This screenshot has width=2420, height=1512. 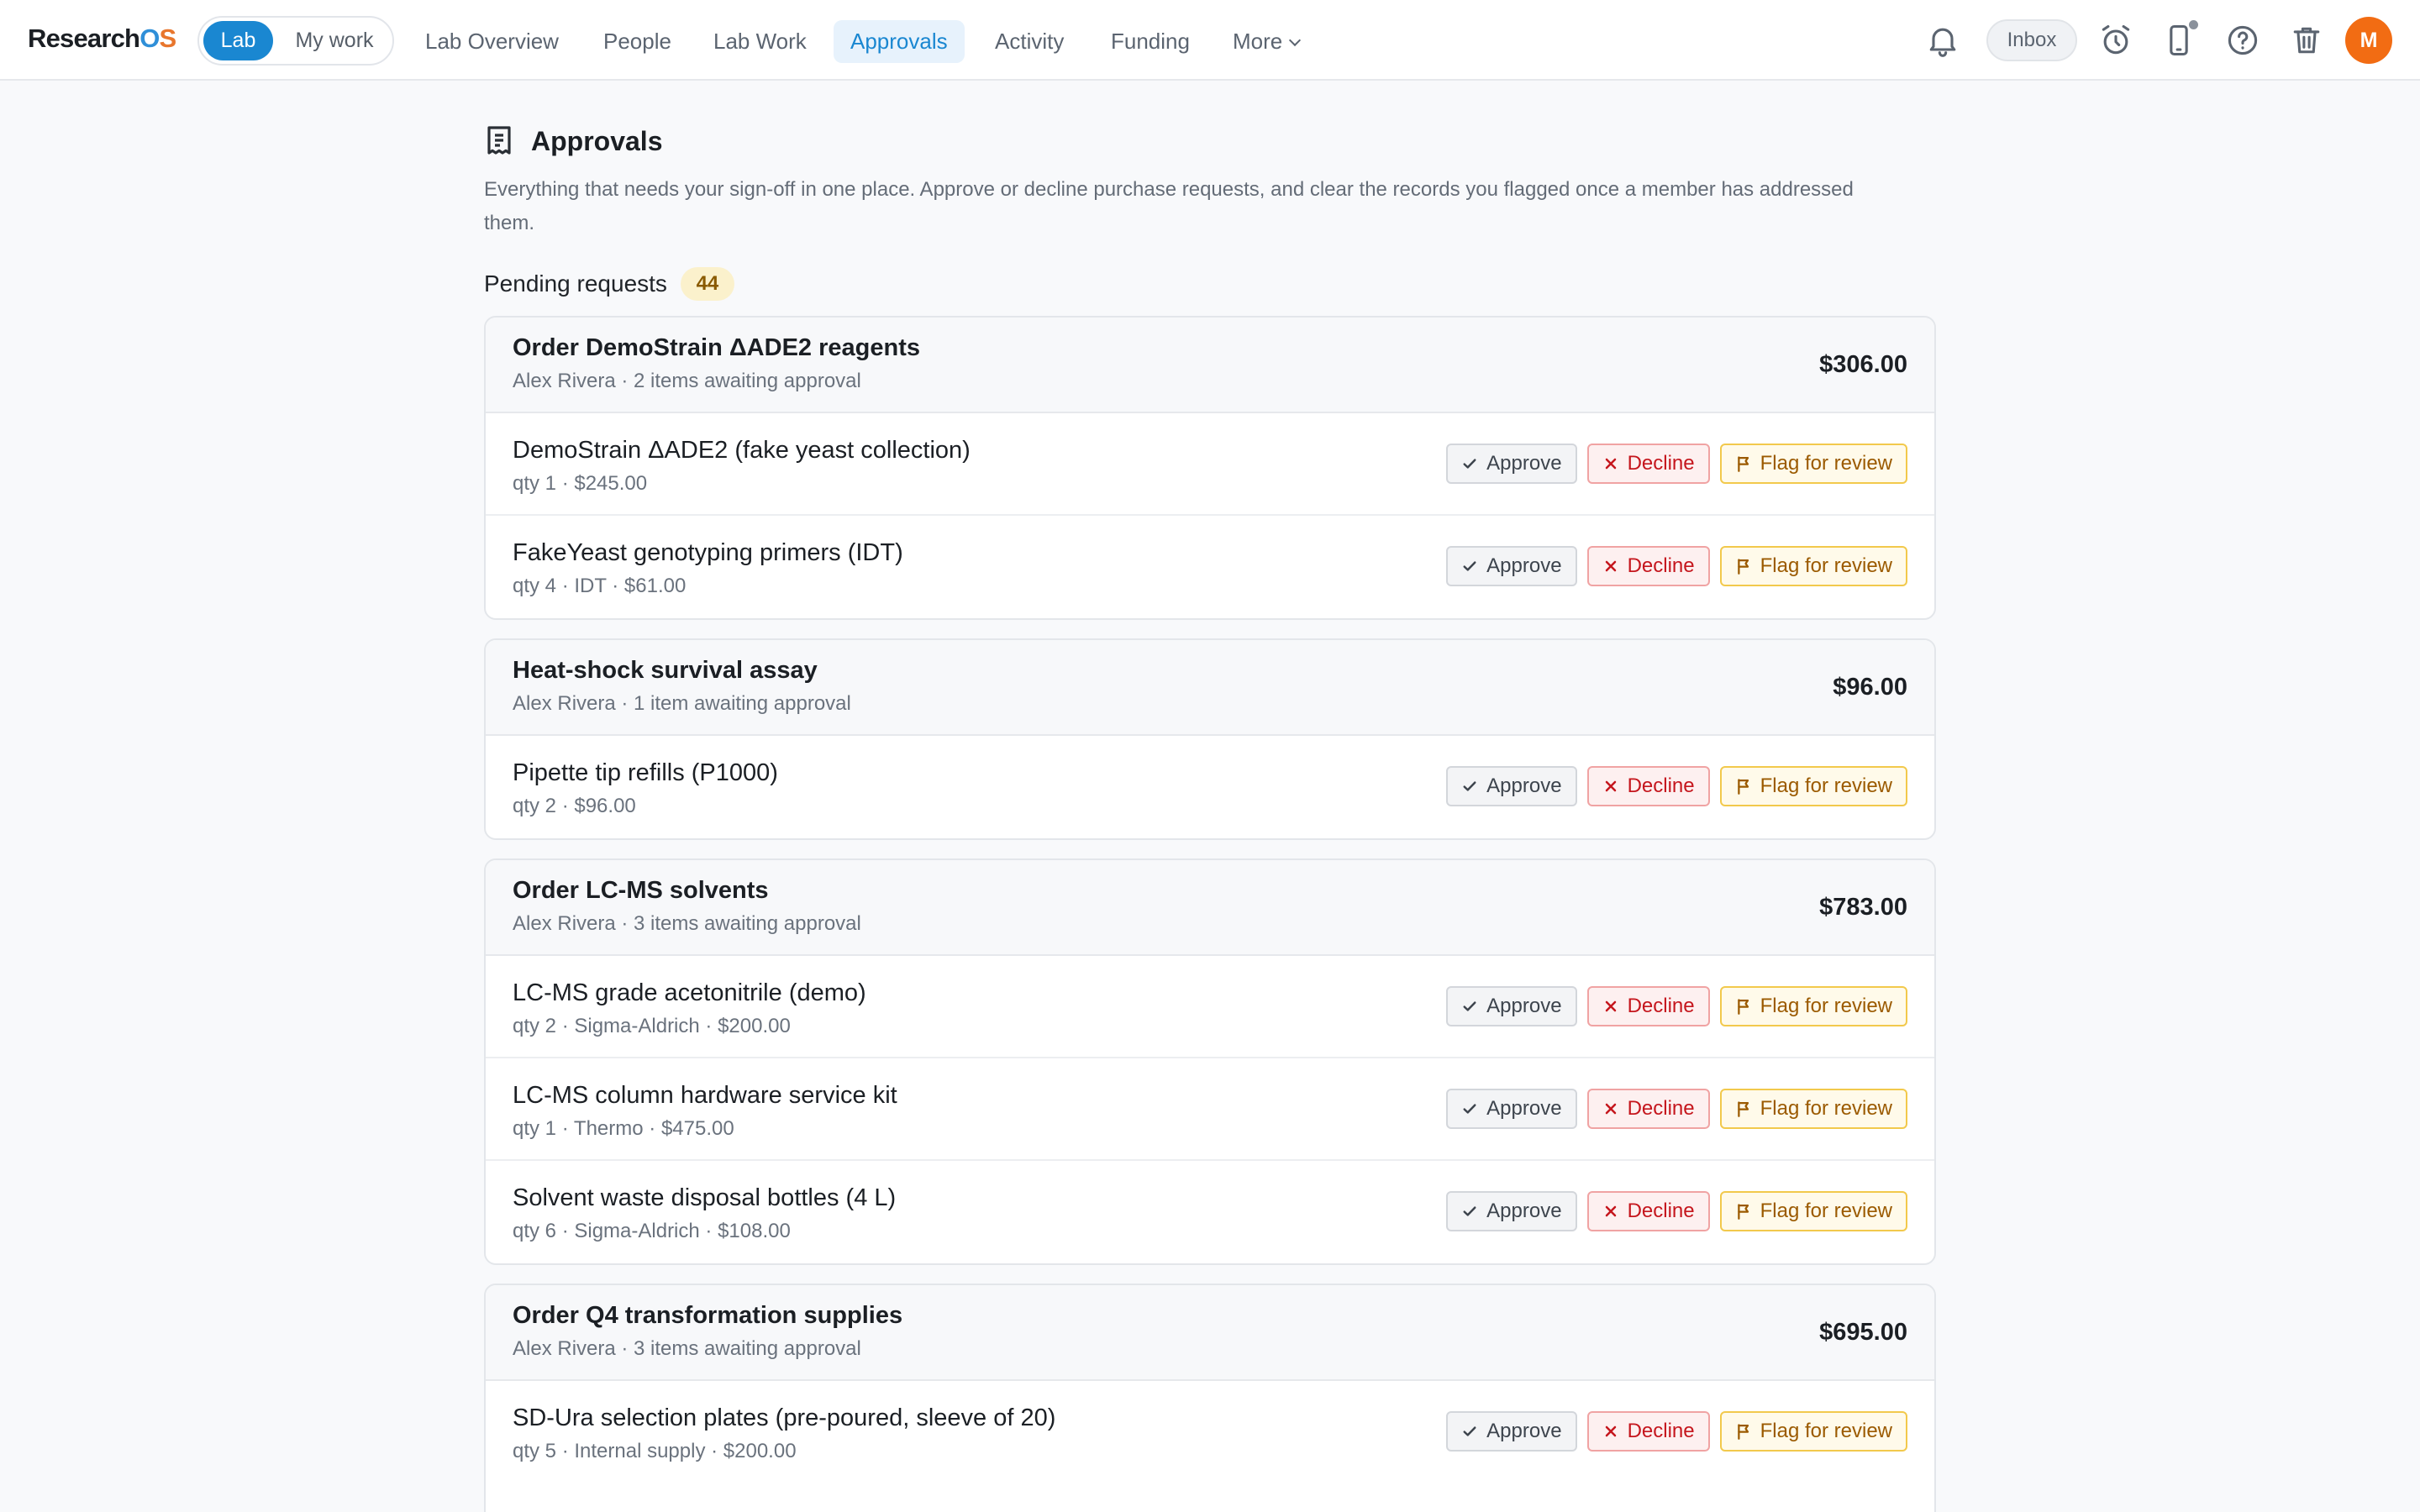 I want to click on help-icon, so click(x=2242, y=40).